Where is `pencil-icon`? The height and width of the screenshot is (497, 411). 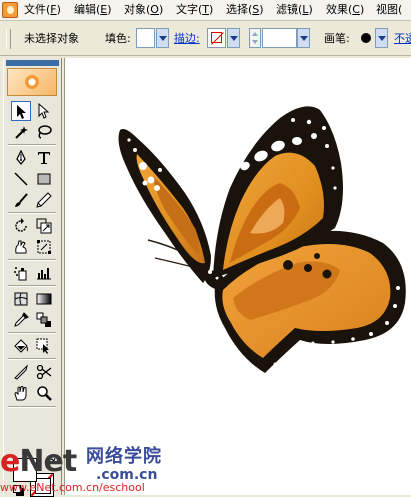 pencil-icon is located at coordinates (44, 200).